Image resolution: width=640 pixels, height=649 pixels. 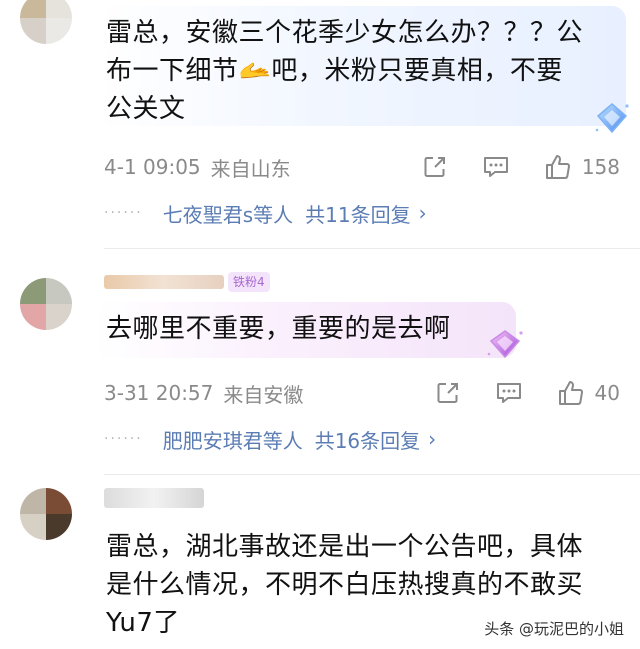 What do you see at coordinates (146, 109) in the screenshot?
I see `comment-text-line: 公关文` at bounding box center [146, 109].